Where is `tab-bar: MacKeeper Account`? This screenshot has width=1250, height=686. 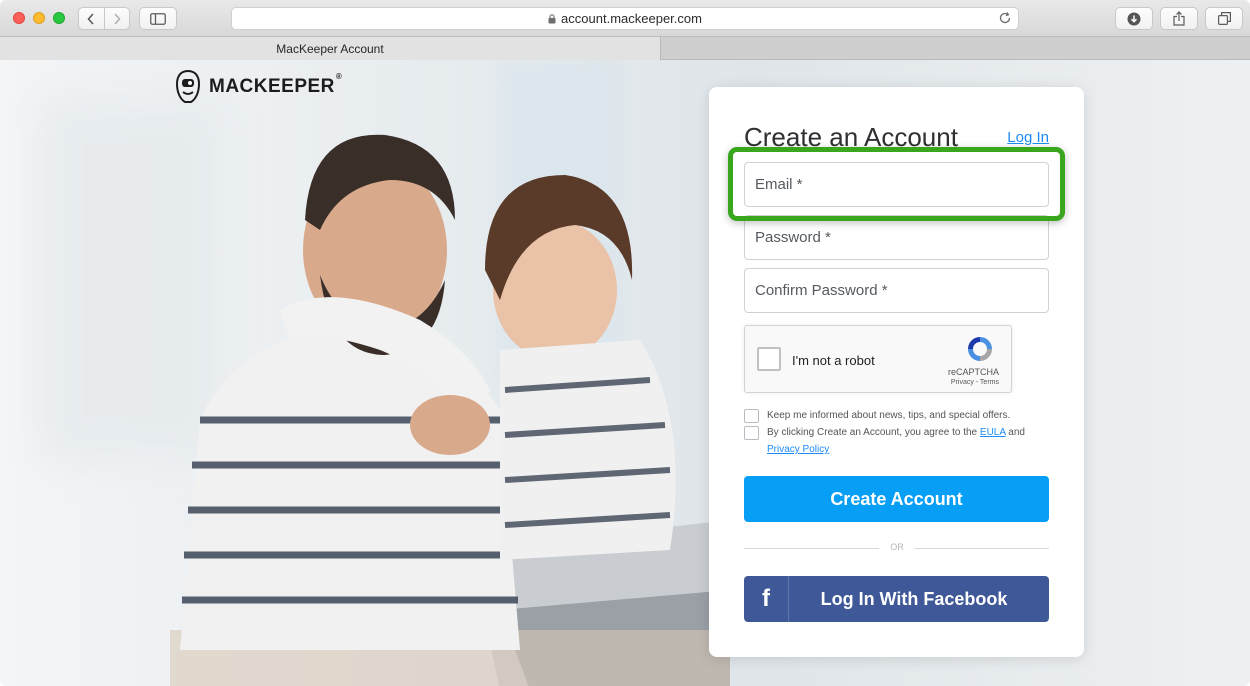
tab-bar: MacKeeper Account is located at coordinates (625, 48).